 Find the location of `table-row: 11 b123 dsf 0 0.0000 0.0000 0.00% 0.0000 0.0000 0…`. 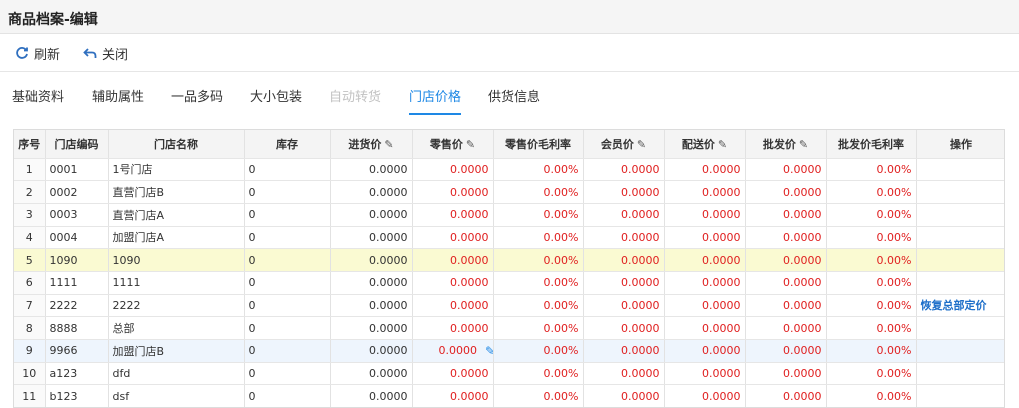

table-row: 11 b123 dsf 0 0.0000 0.0000 0.00% 0.0000 0.0000 0… is located at coordinates (509, 395).